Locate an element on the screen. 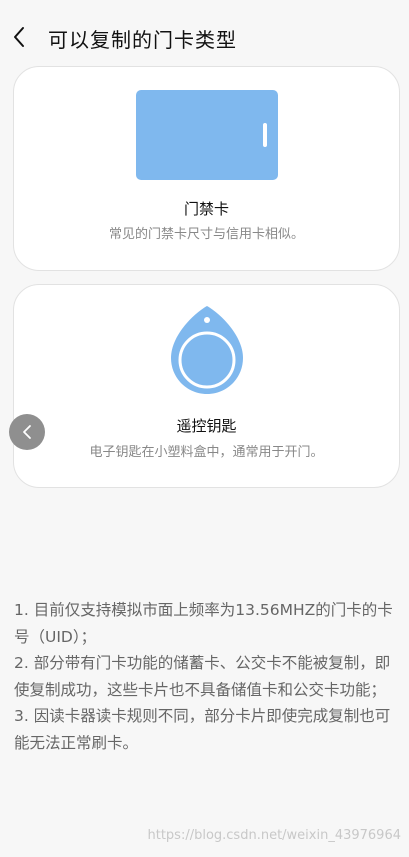  watermark: https://blog.csdn.net/weixin_43976964 is located at coordinates (274, 835).